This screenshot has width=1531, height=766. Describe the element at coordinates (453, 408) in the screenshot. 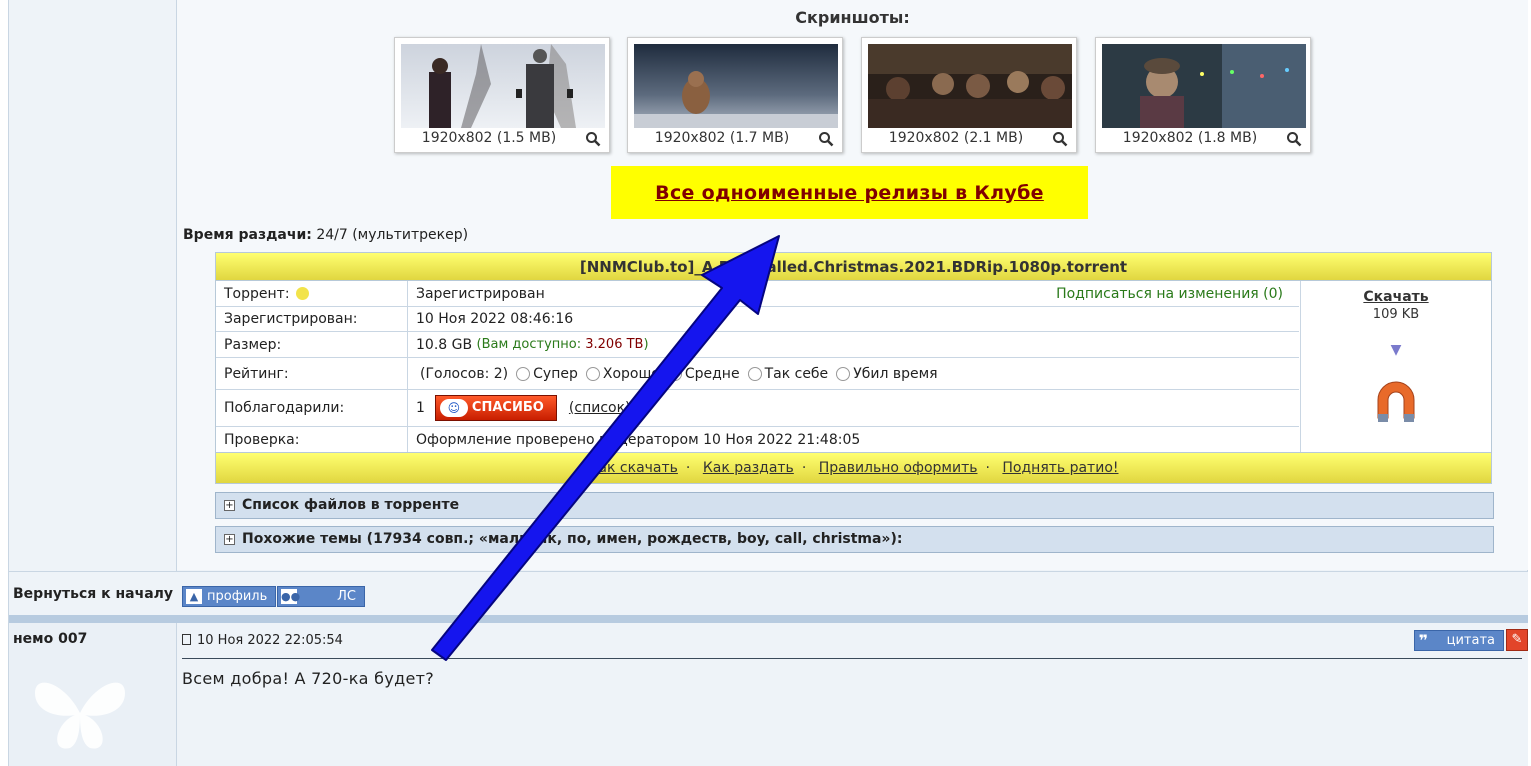

I see `thumbs-up-icon: ☺` at that location.